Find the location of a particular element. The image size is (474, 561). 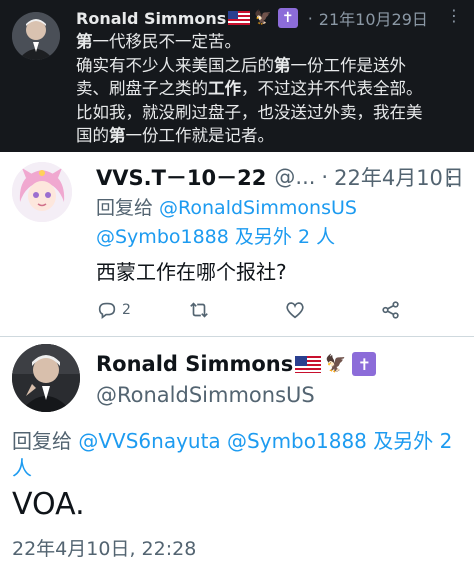

share-button is located at coordinates (391, 310).